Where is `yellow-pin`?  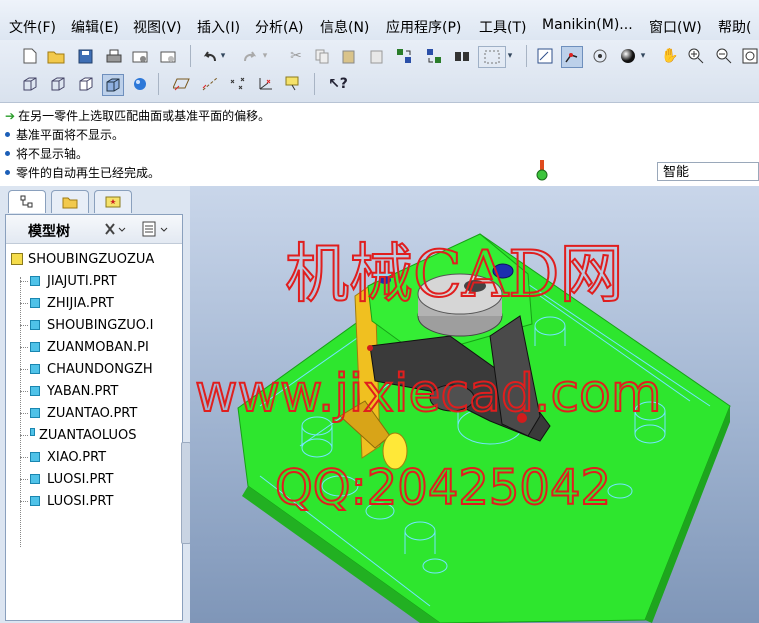
yellow-pin is located at coordinates (395, 451).